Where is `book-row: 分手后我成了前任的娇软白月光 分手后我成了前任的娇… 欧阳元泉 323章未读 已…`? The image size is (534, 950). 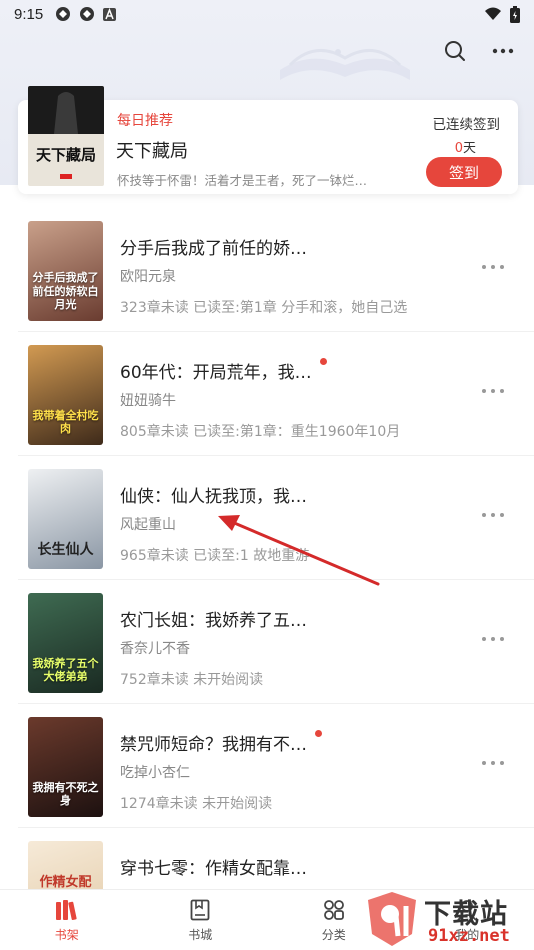 book-row: 分手后我成了前任的娇软白月光 分手后我成了前任的娇… 欧阳元泉 323章未读 已… is located at coordinates (276, 270).